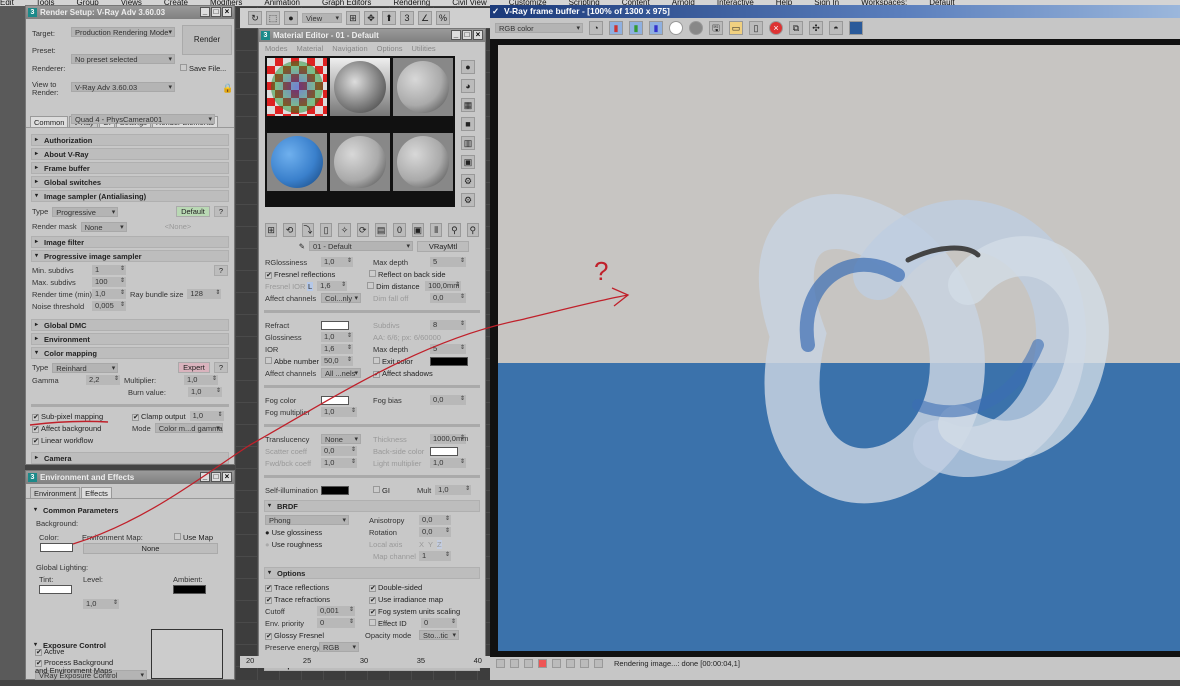  I want to click on render-icon, so click(856, 28).